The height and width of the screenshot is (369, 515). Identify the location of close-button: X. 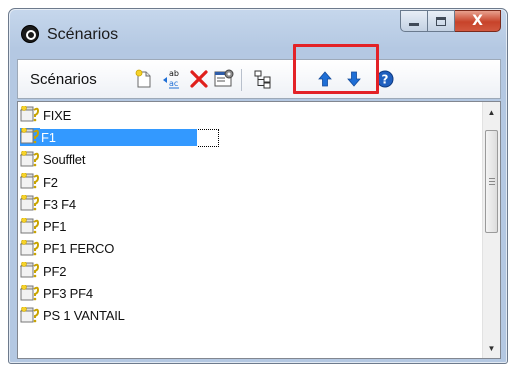
(478, 21).